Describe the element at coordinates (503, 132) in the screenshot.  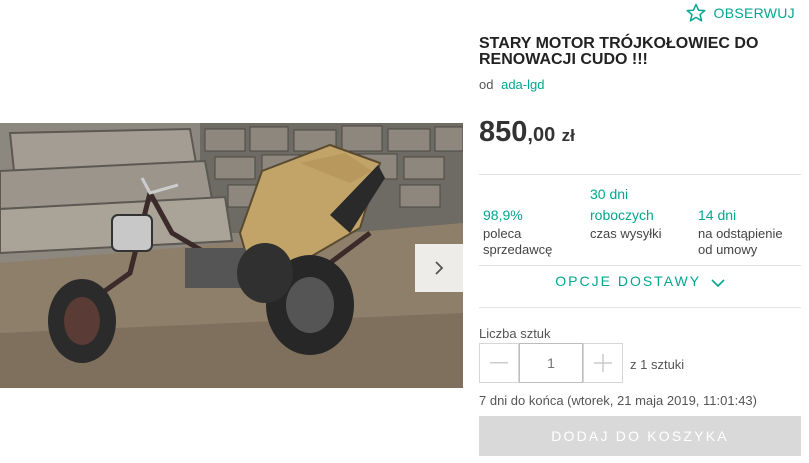
I see `price-whole: 850` at that location.